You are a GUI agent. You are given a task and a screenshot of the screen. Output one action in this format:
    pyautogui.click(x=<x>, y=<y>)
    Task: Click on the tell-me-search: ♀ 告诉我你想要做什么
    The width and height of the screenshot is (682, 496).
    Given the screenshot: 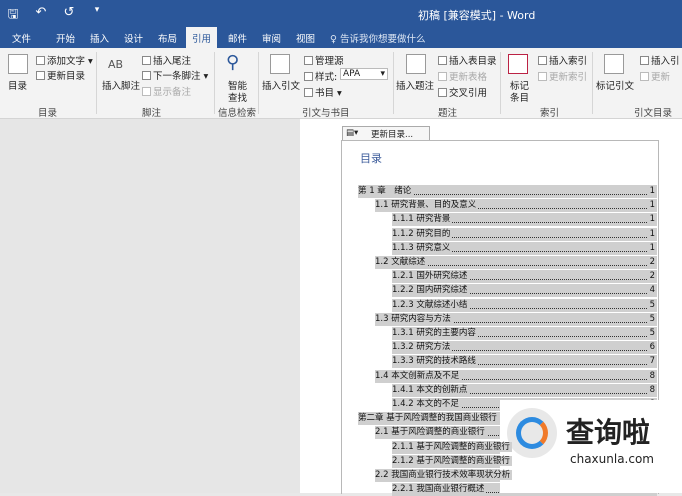 What is the action you would take?
    pyautogui.click(x=377, y=38)
    